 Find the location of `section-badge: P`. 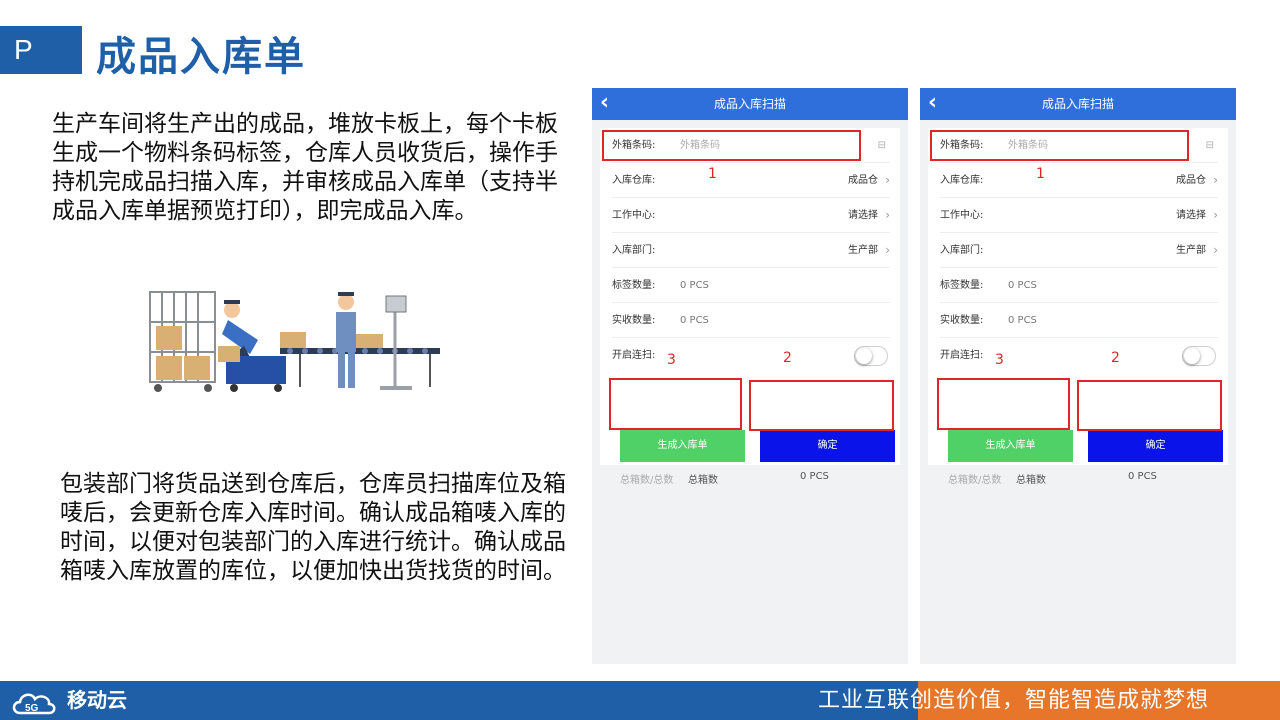

section-badge: P is located at coordinates (41, 50).